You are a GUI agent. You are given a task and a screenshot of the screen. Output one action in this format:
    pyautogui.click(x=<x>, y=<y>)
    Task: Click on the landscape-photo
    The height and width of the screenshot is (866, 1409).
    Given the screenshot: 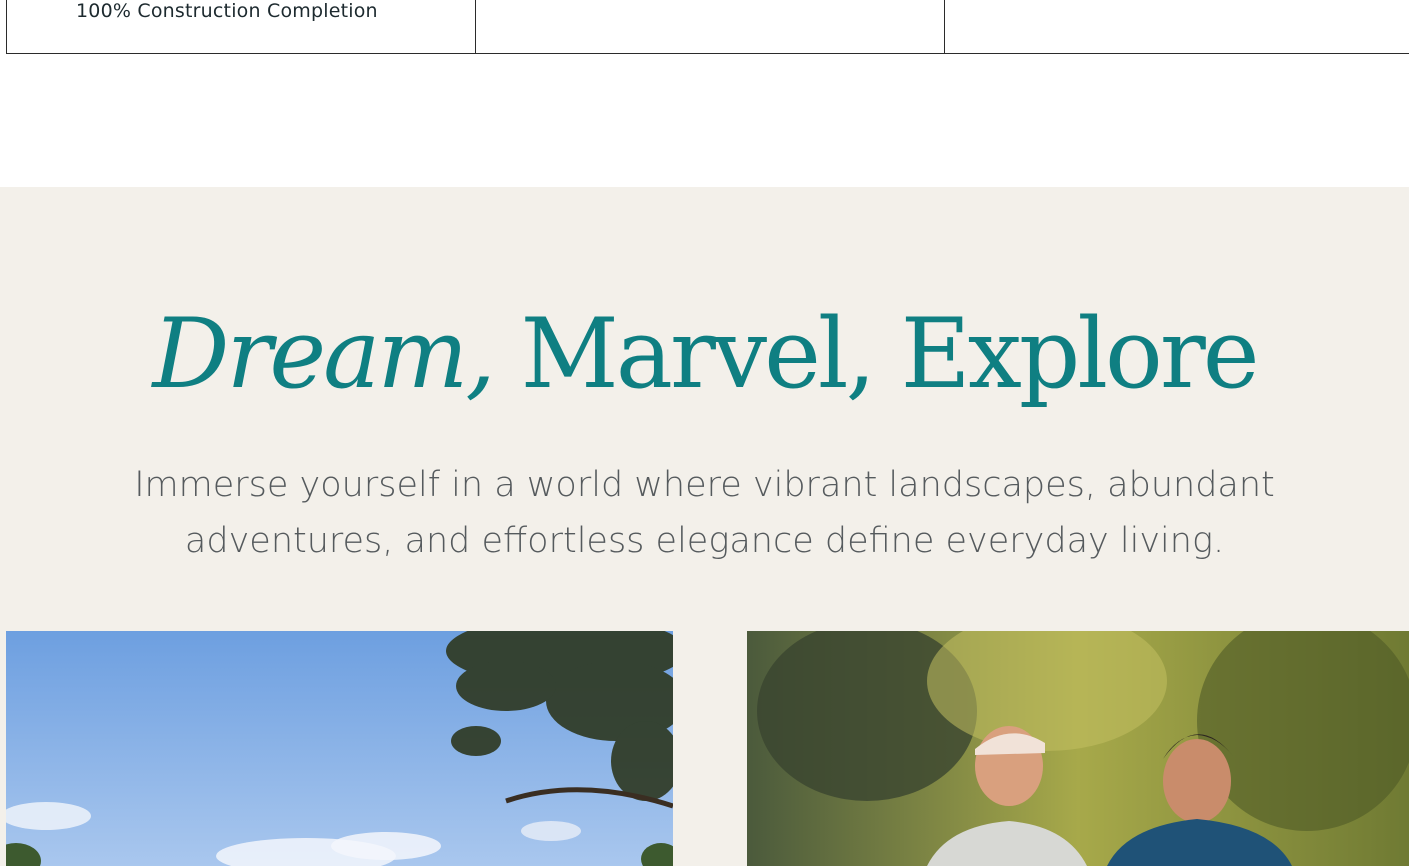 What is the action you would take?
    pyautogui.click(x=339, y=748)
    